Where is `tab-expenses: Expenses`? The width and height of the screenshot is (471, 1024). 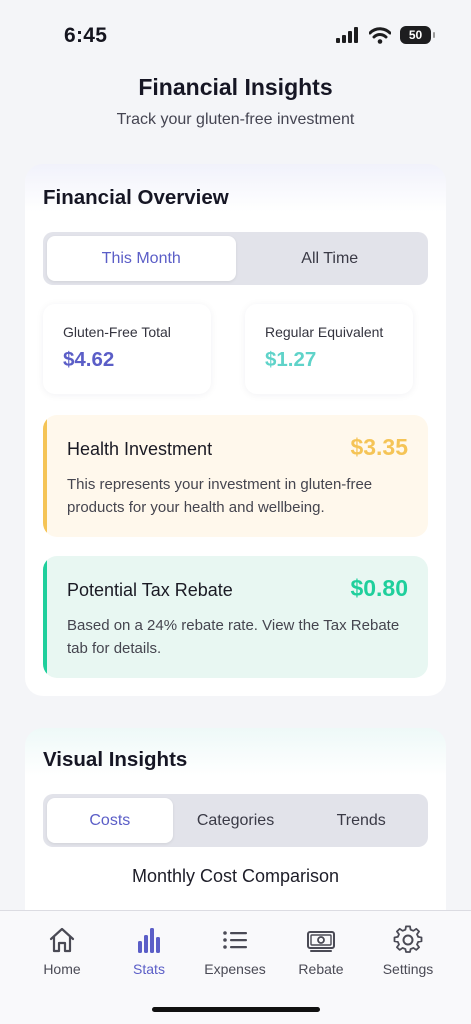 tab-expenses: Expenses is located at coordinates (235, 951).